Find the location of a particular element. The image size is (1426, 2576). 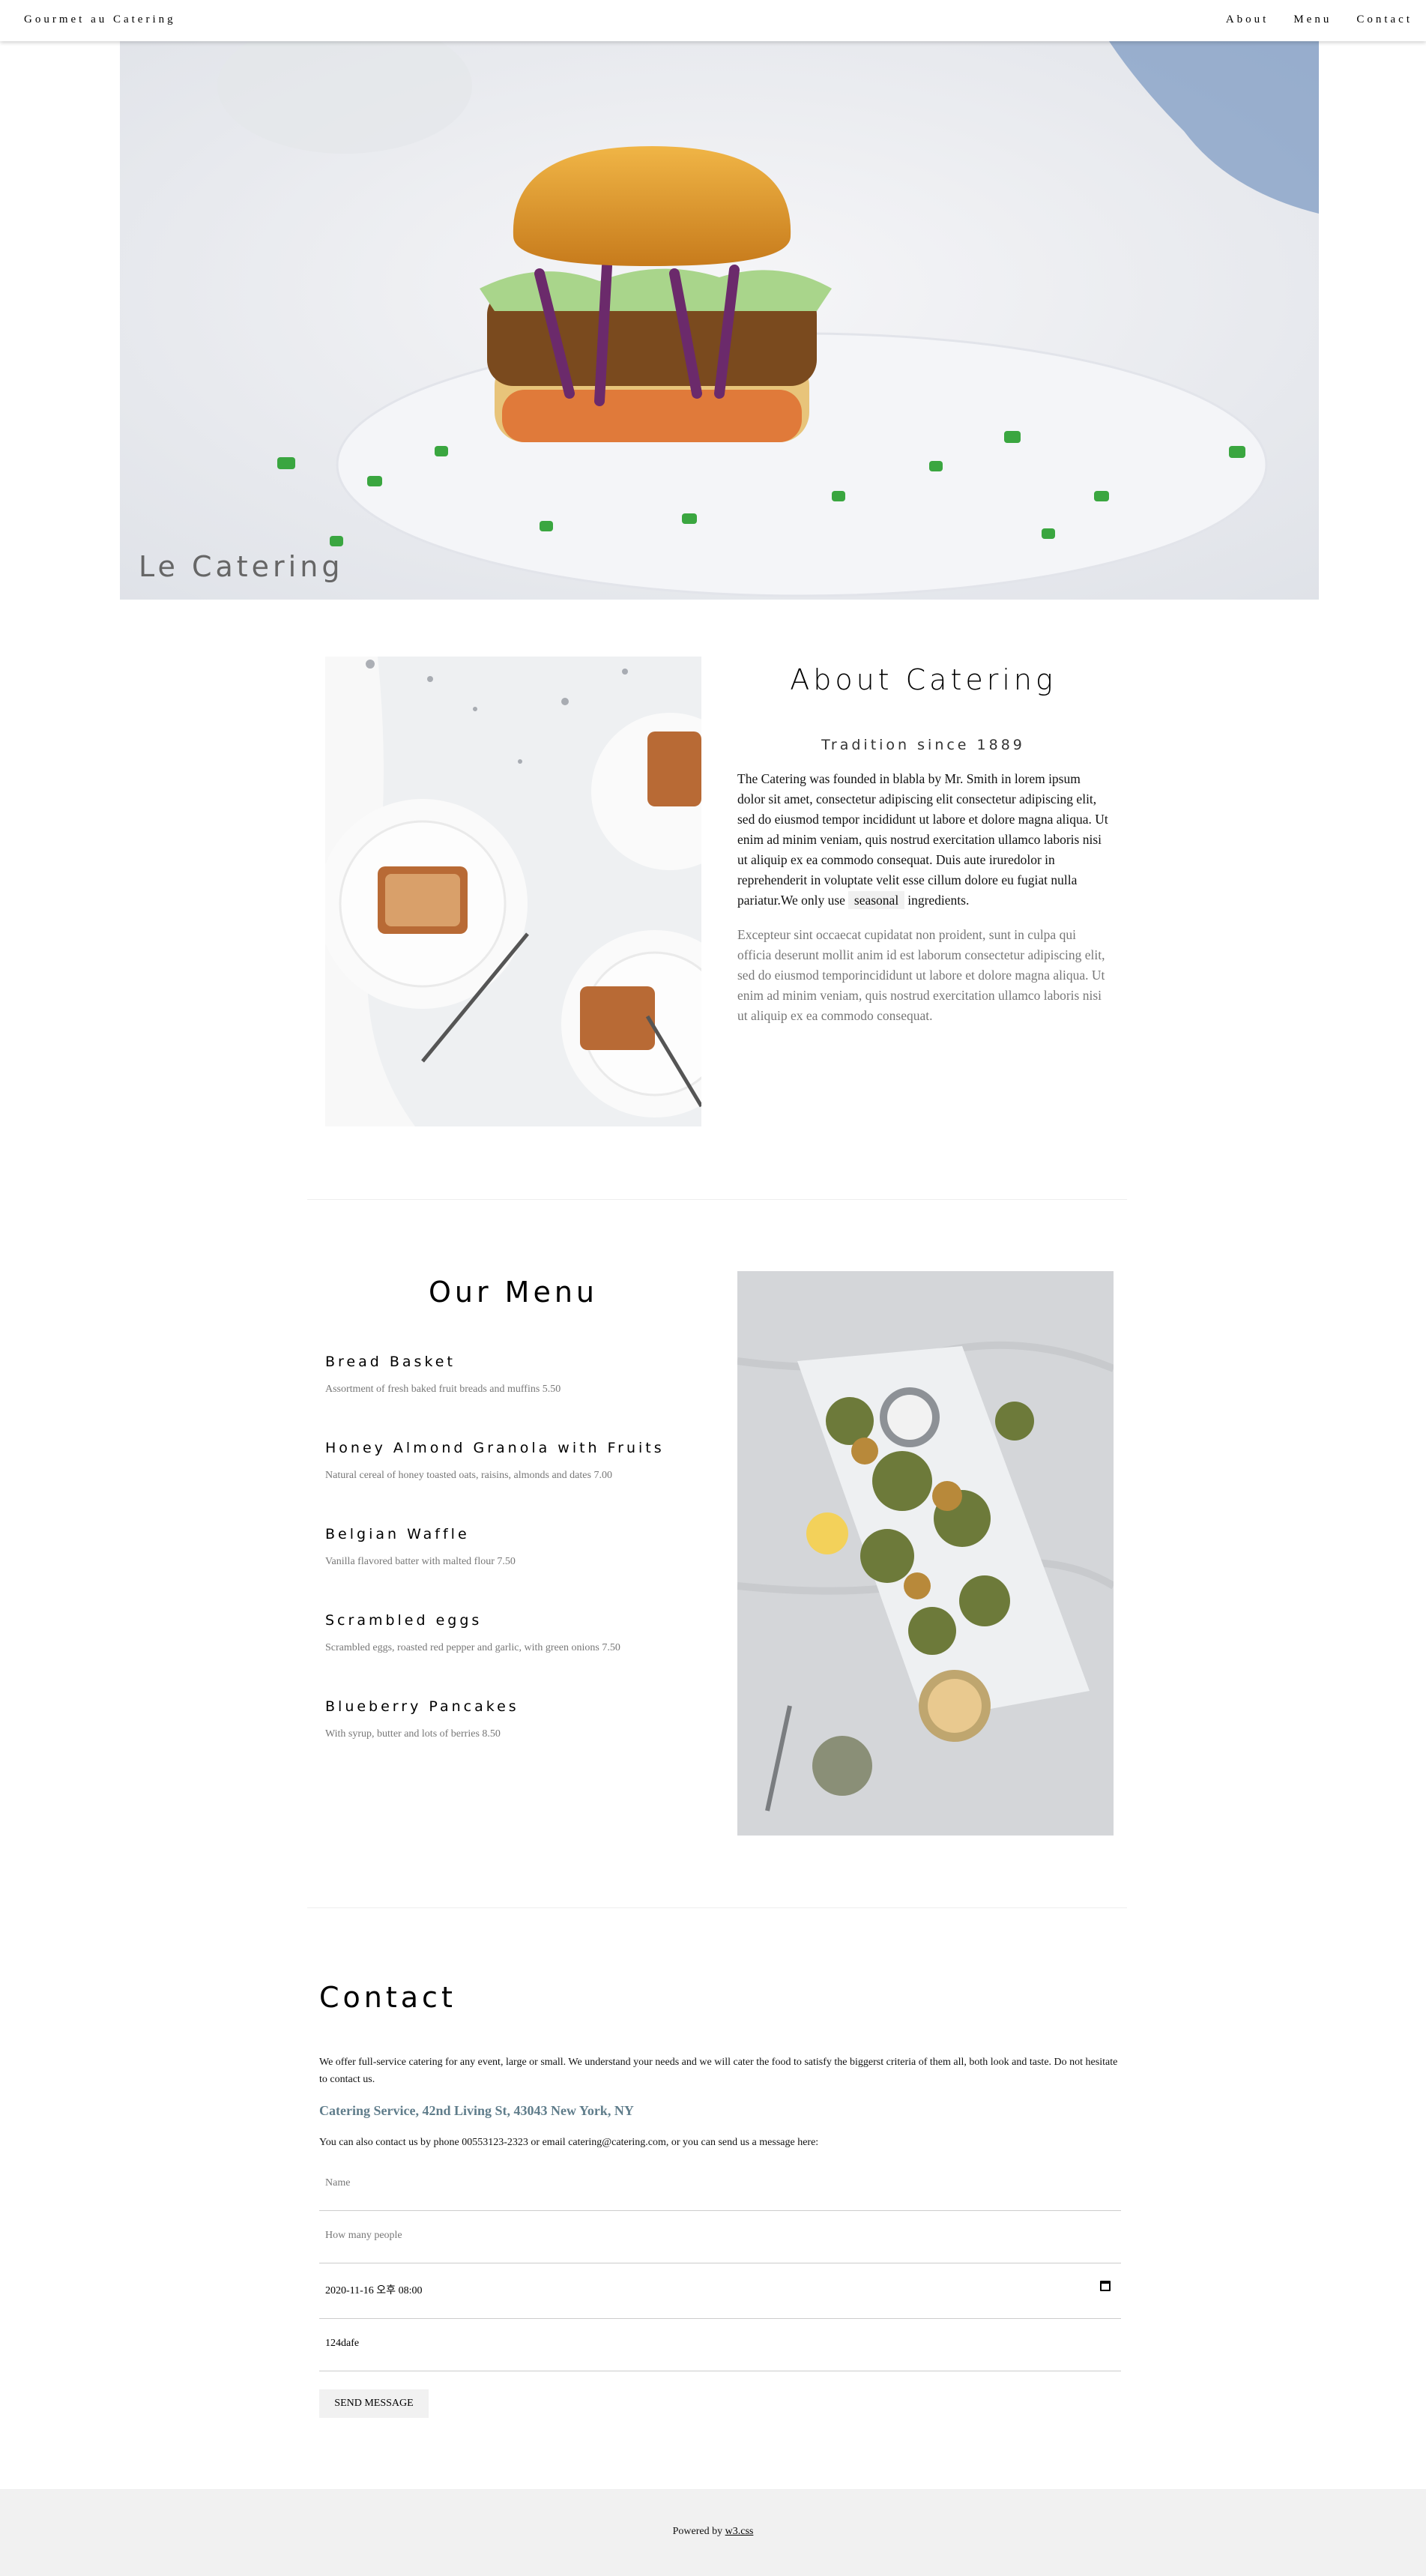

name-input: Name is located at coordinates (720, 2185).